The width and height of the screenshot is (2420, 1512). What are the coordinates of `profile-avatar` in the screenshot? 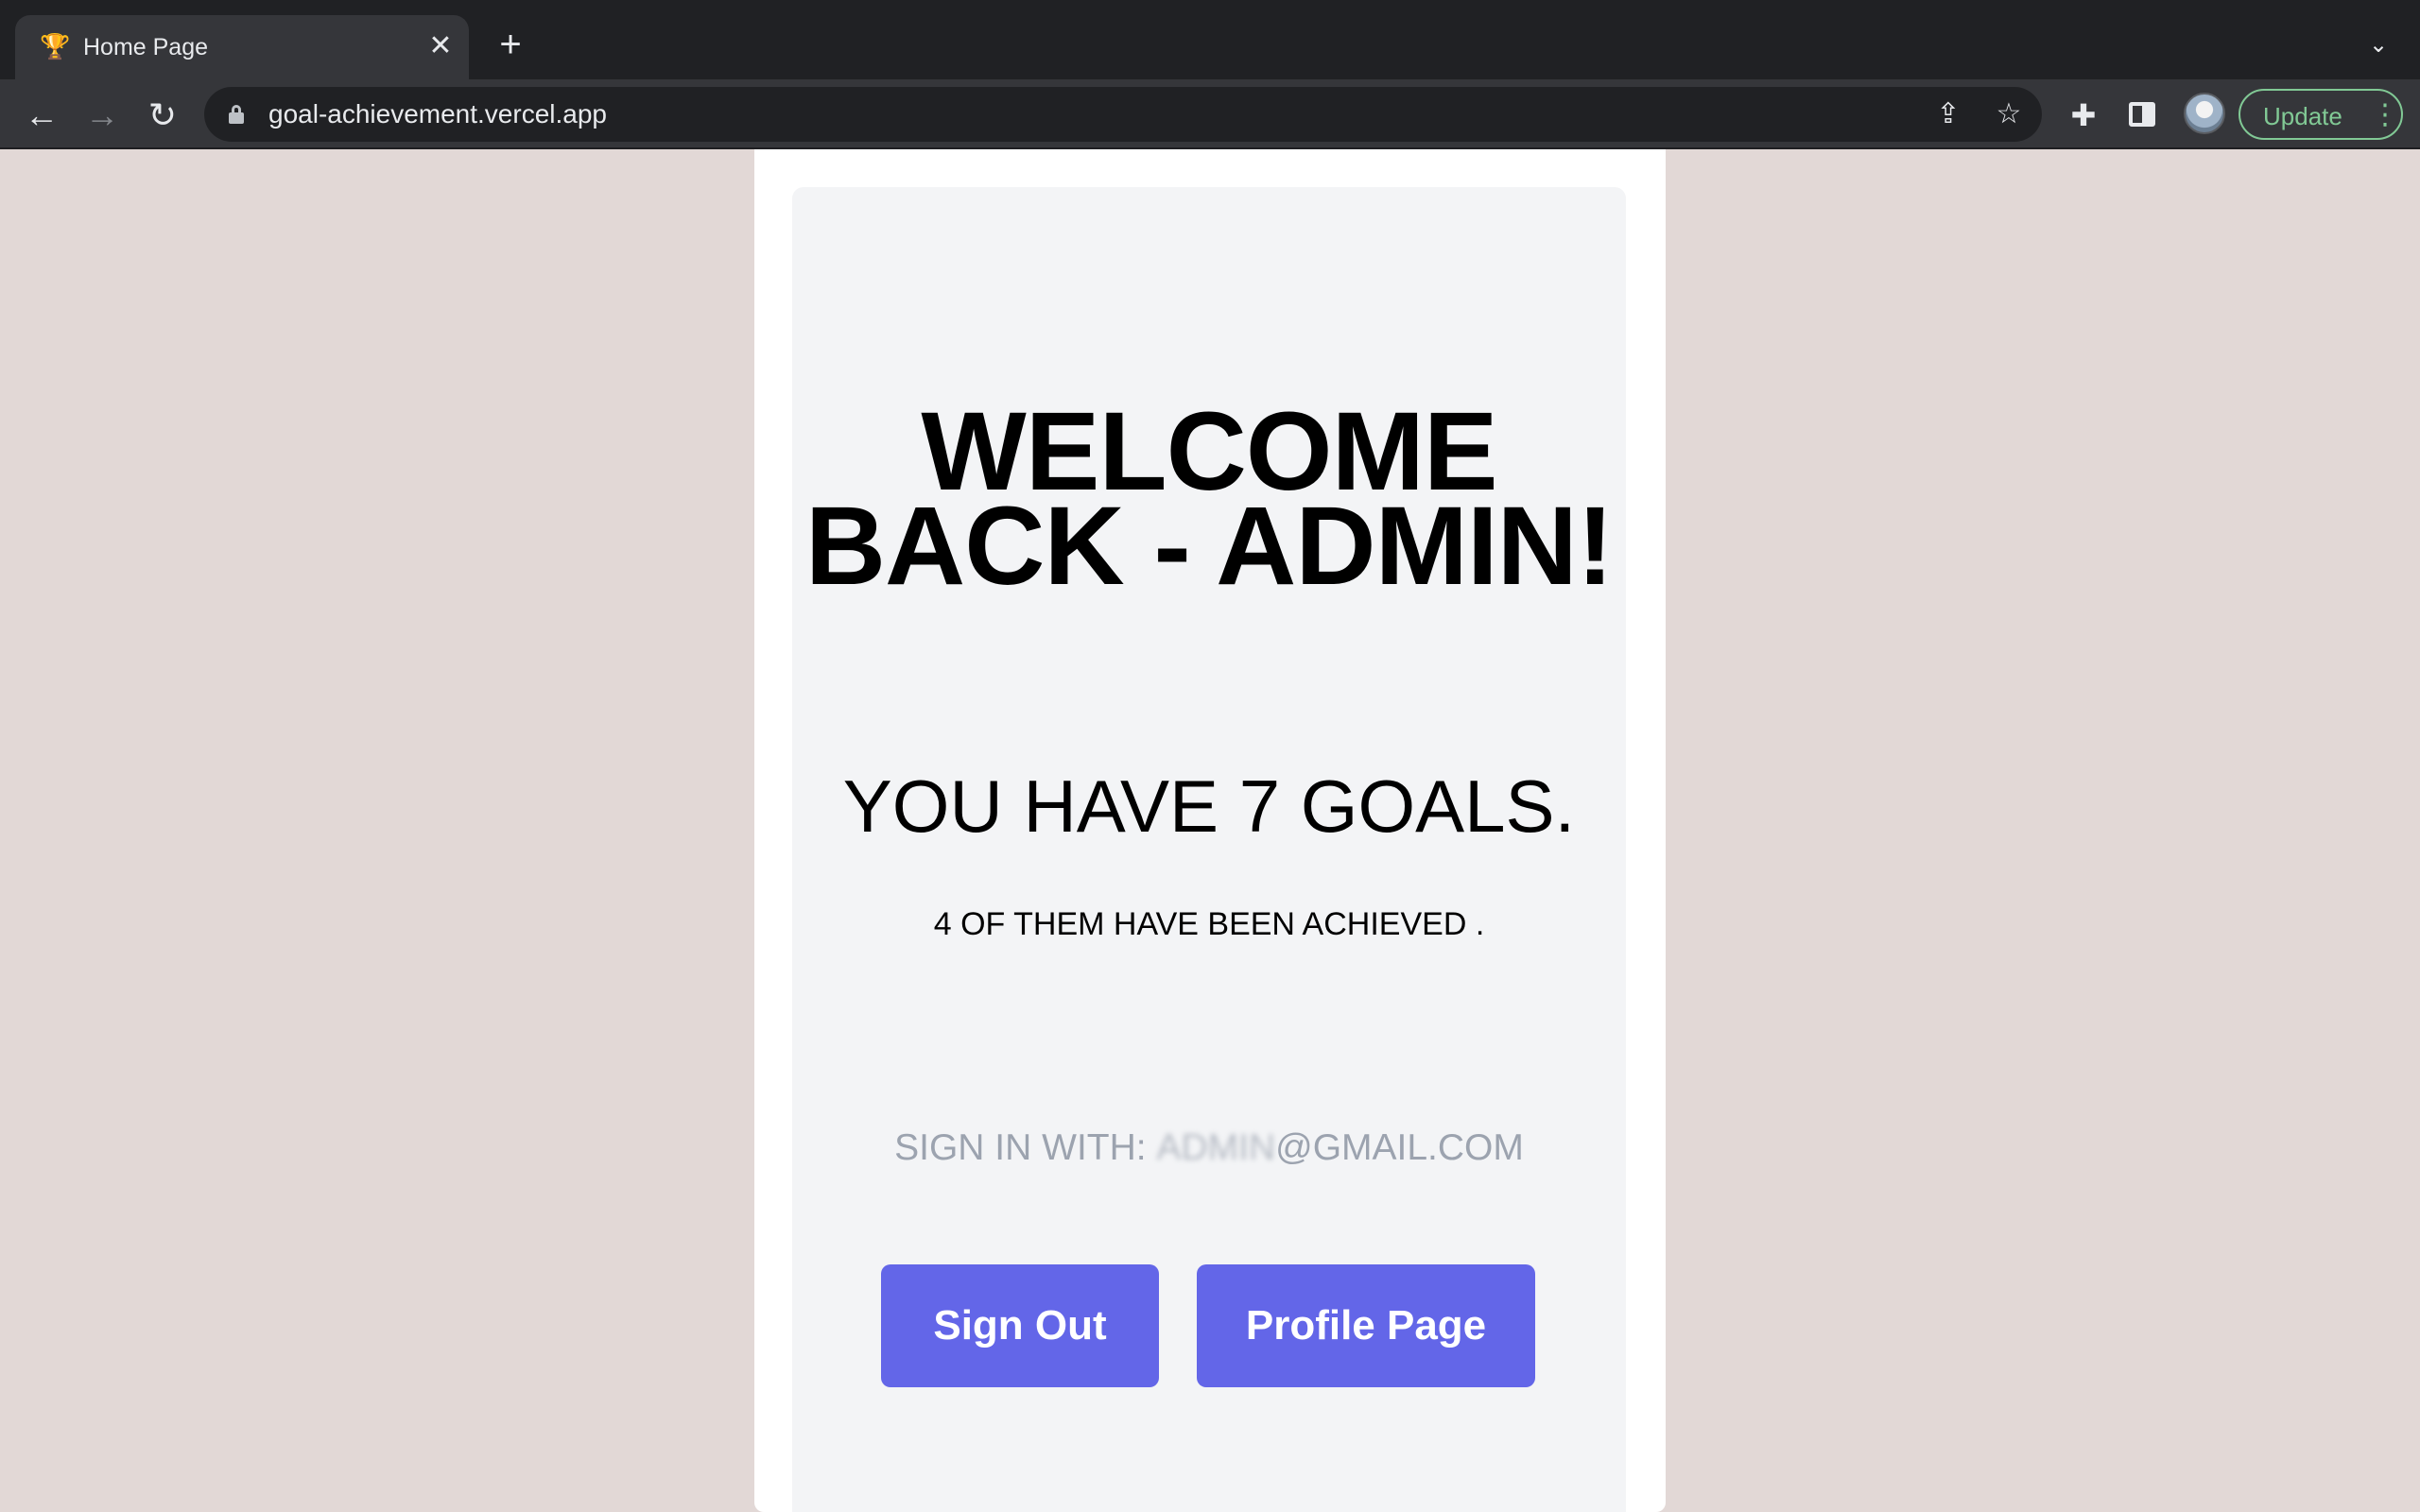 It's located at (2204, 113).